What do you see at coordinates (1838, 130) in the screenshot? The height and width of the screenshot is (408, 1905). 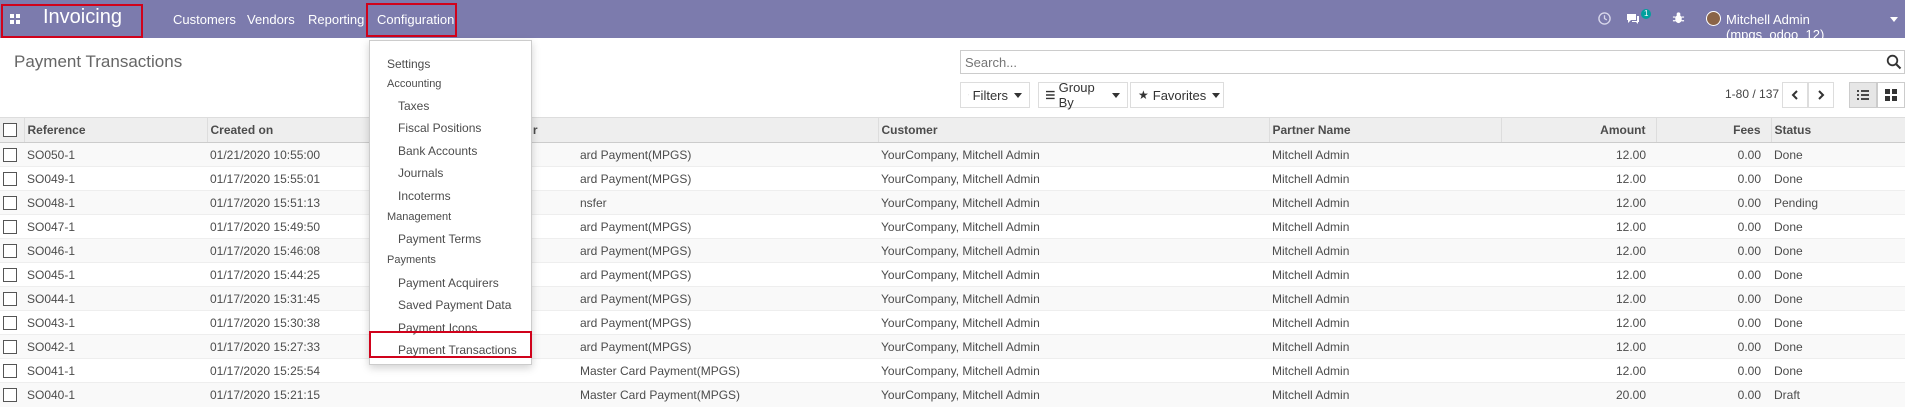 I see `column-header-status: Status` at bounding box center [1838, 130].